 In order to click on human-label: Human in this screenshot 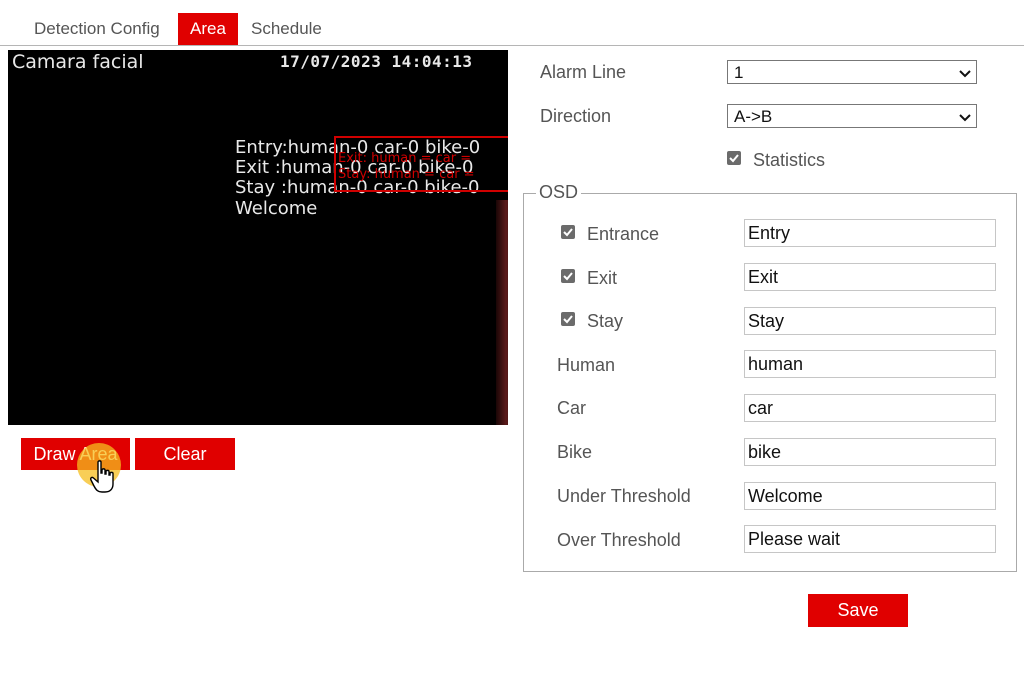, I will do `click(586, 365)`.